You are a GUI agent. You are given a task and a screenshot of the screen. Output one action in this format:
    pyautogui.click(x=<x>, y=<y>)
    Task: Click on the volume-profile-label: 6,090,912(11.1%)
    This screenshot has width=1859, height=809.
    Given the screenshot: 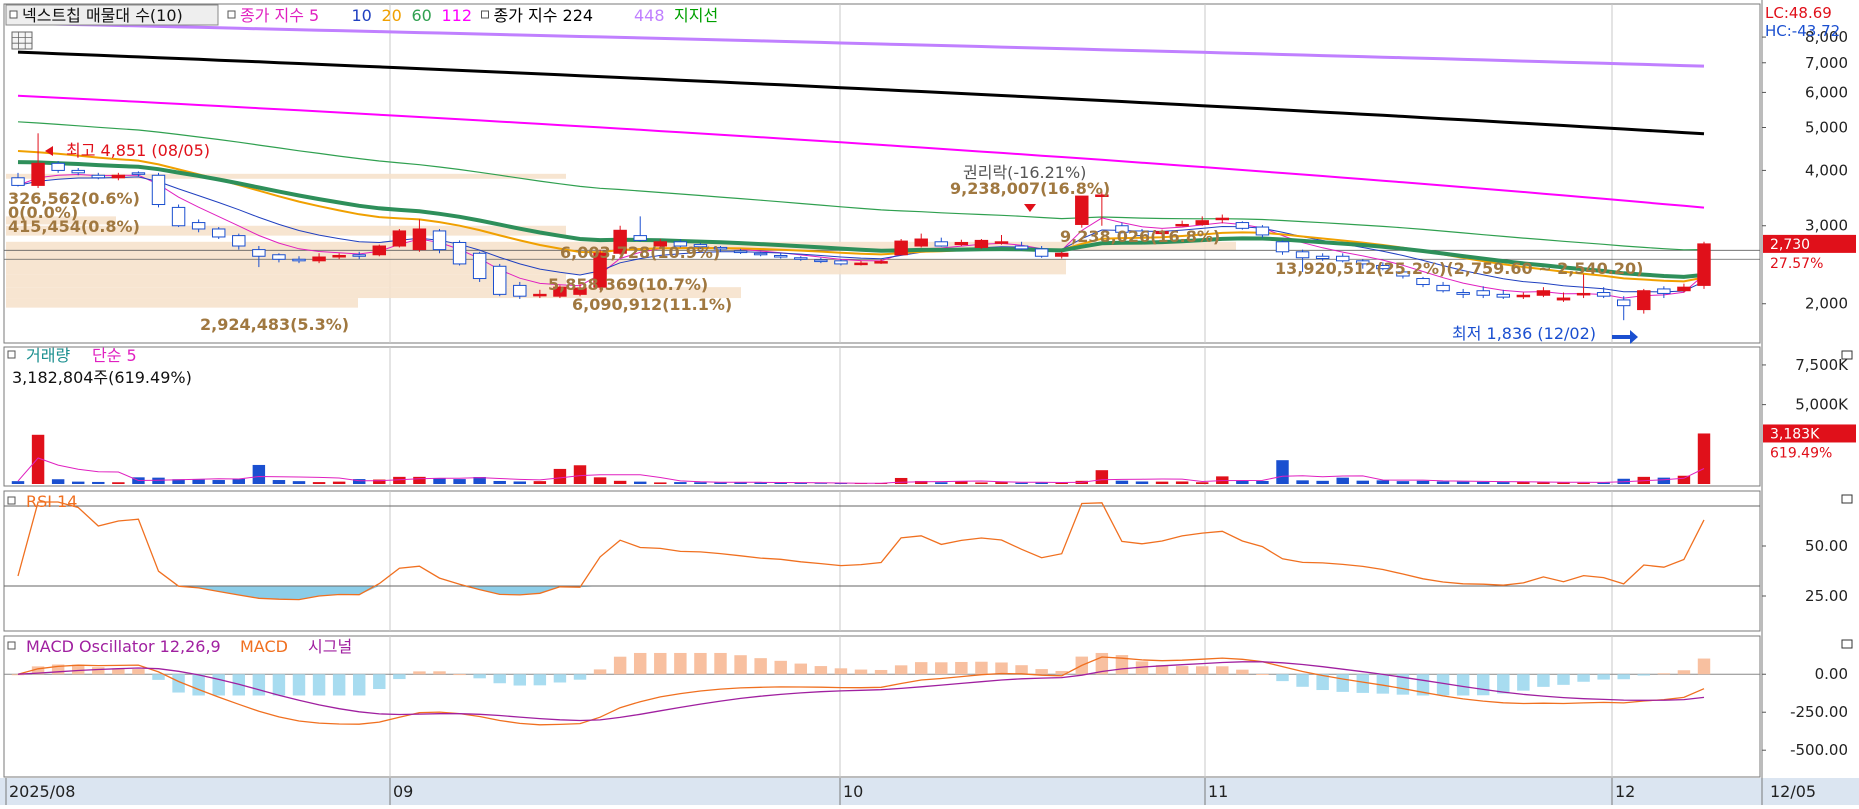 What is the action you would take?
    pyautogui.click(x=652, y=304)
    